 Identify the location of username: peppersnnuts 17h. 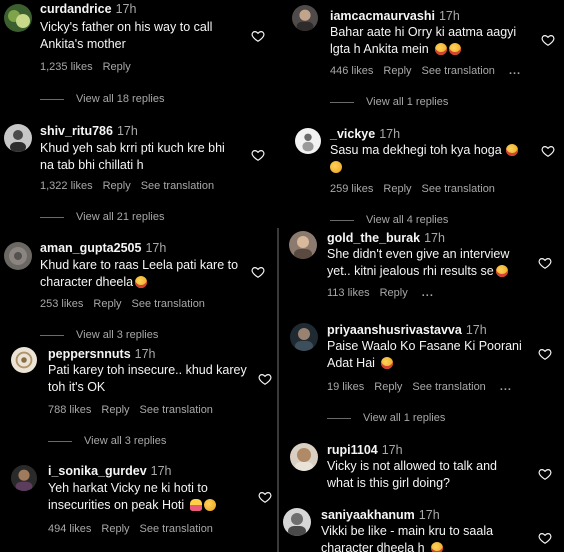
(102, 354).